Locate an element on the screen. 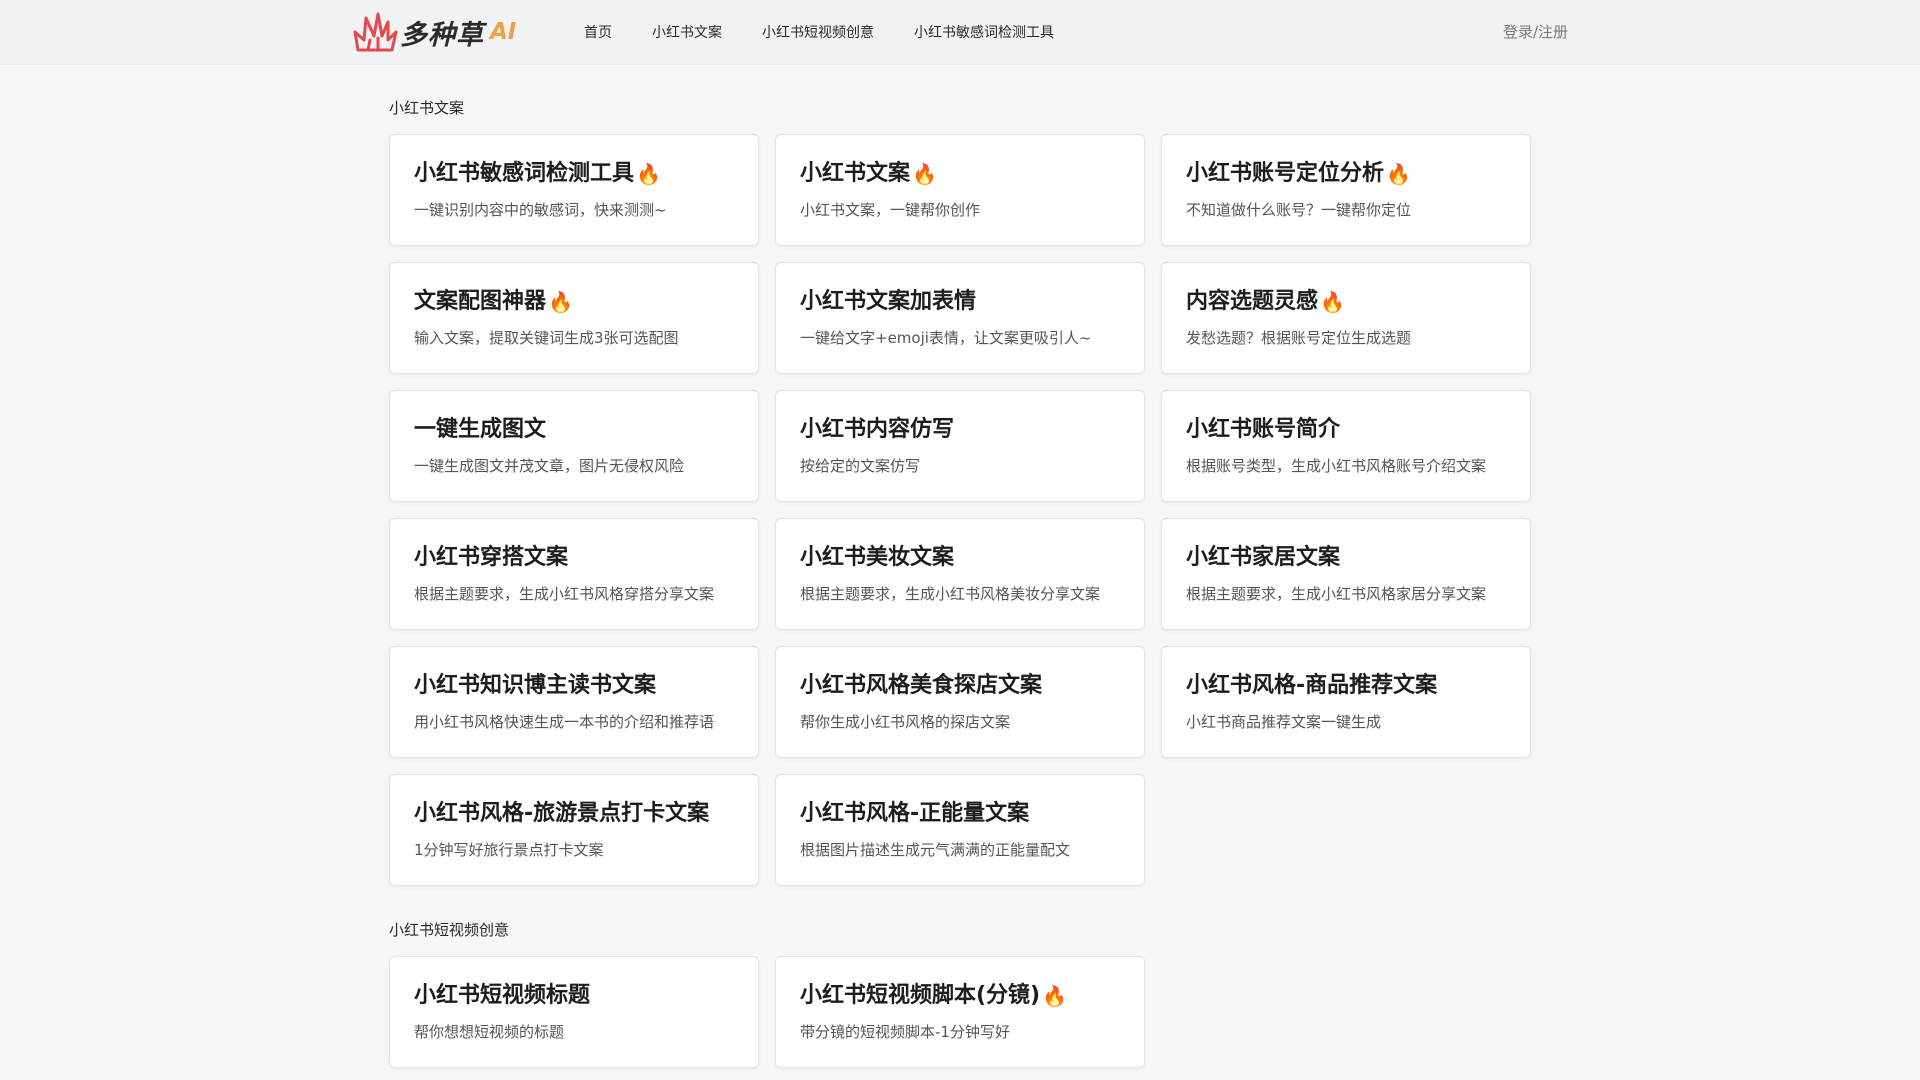  brand-suffix: AI is located at coordinates (503, 32).